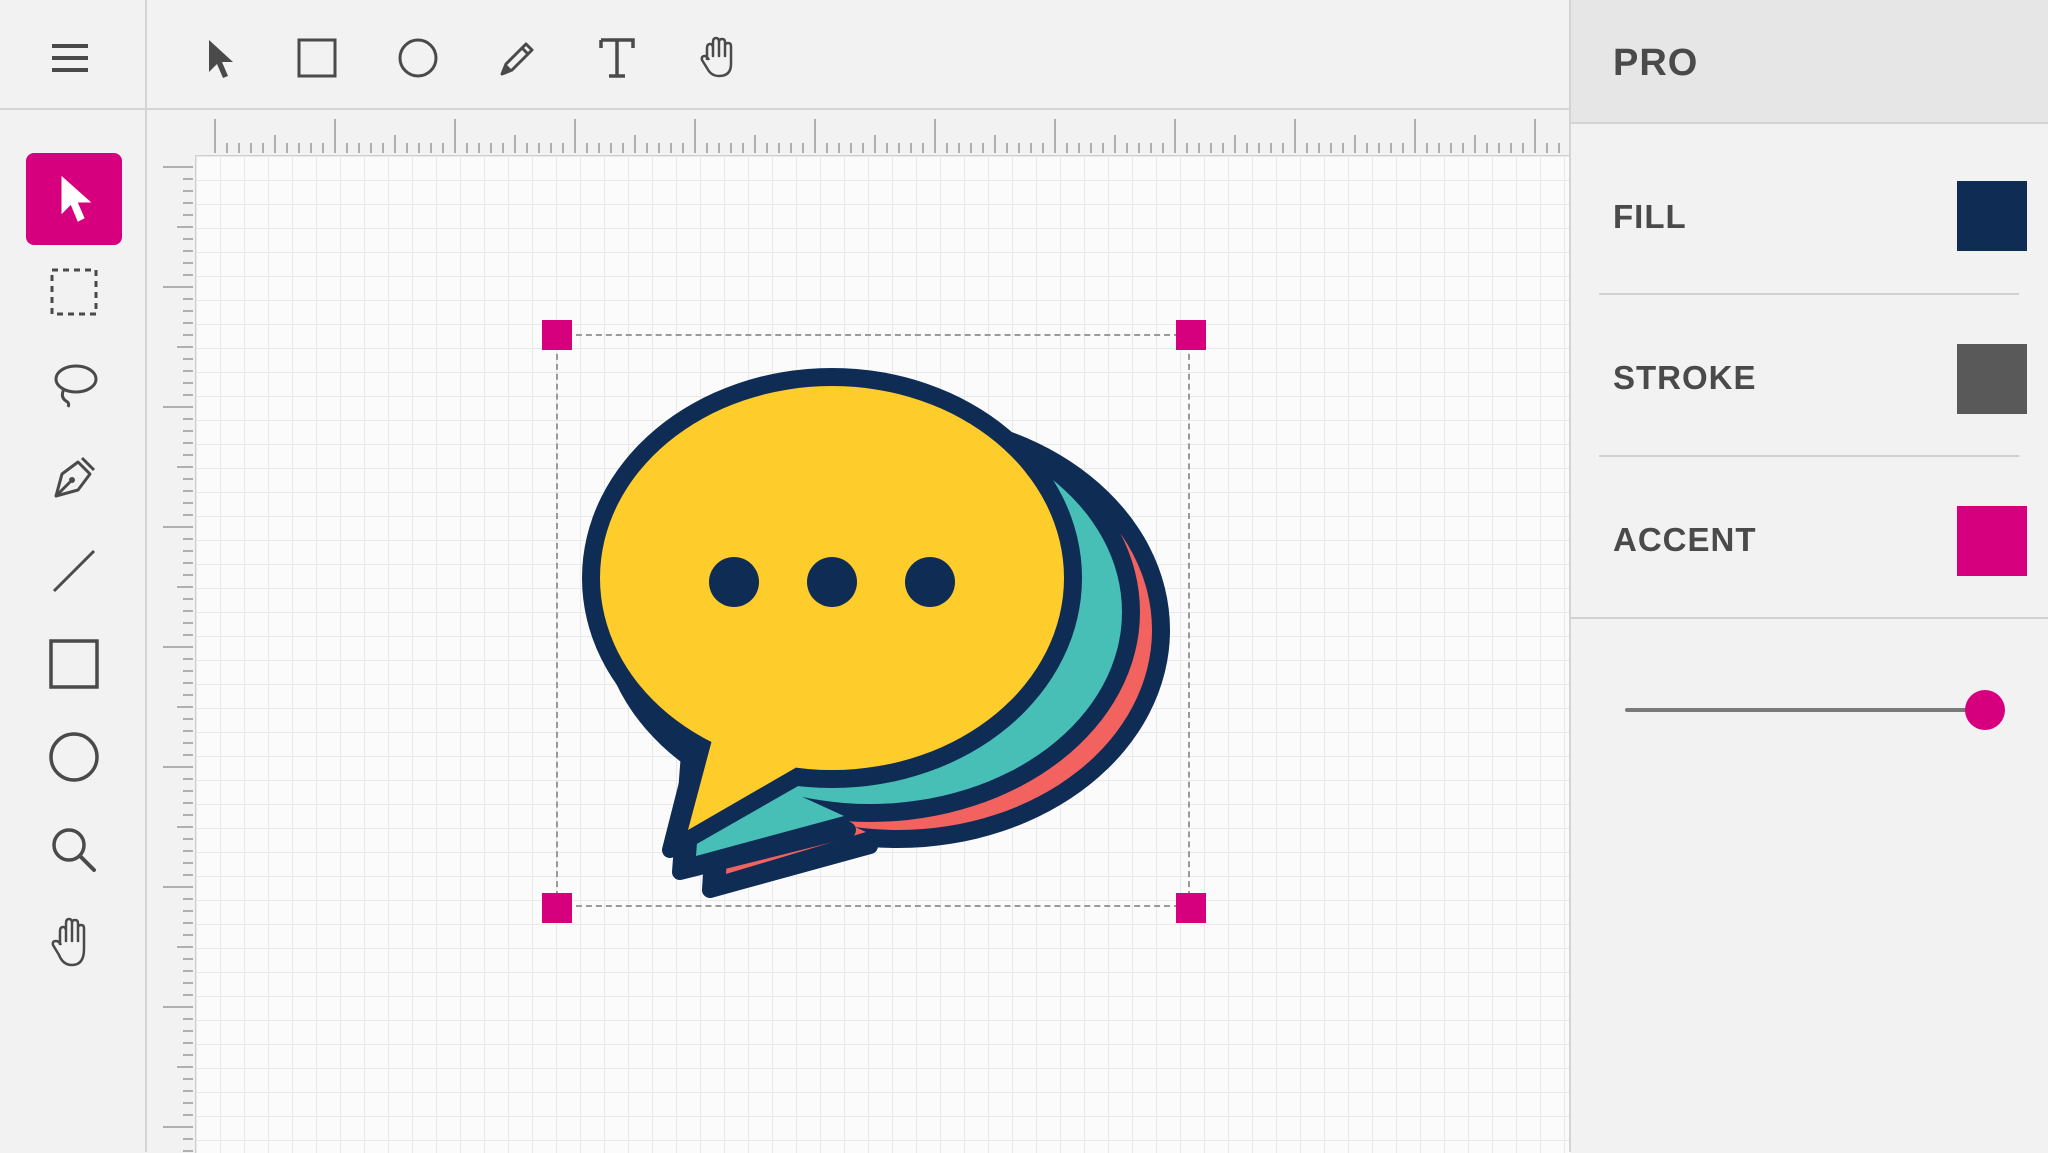 Image resolution: width=2048 pixels, height=1153 pixels. Describe the element at coordinates (74, 385) in the screenshot. I see `lasso-icon` at that location.